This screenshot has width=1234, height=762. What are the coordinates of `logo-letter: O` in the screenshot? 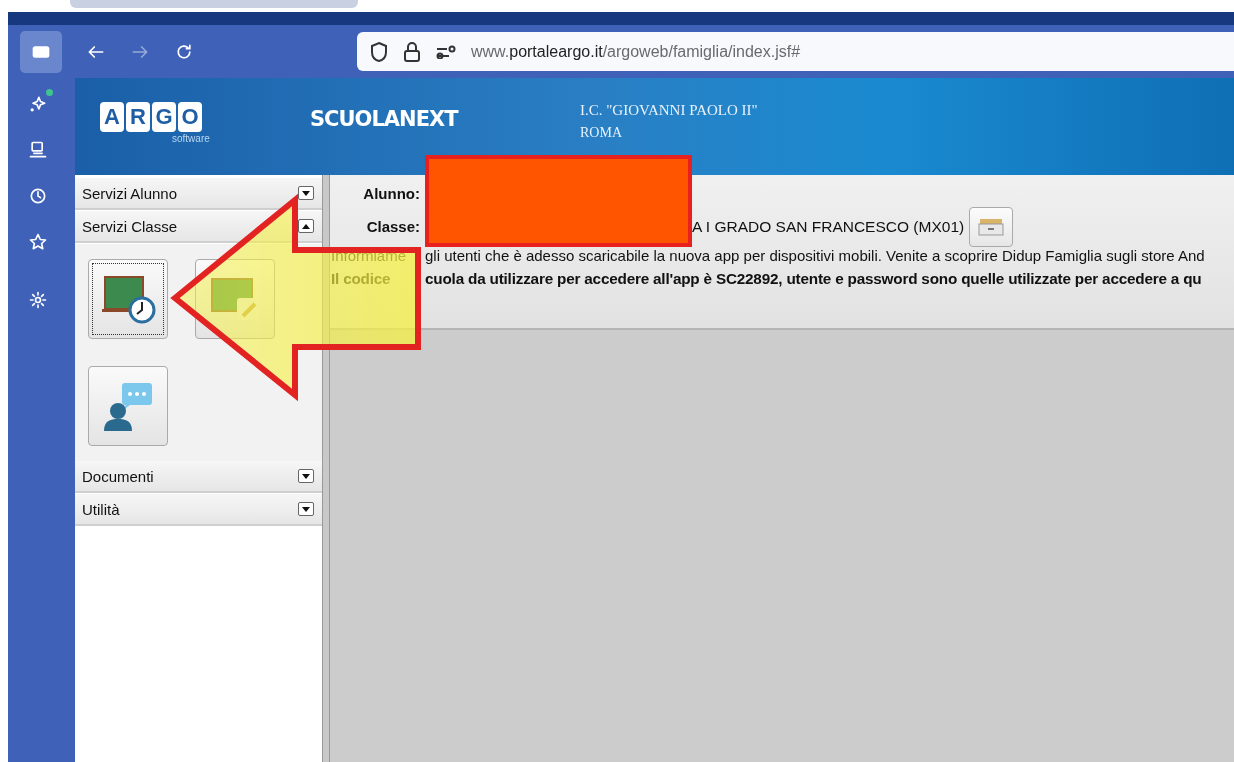 It's located at (190, 117).